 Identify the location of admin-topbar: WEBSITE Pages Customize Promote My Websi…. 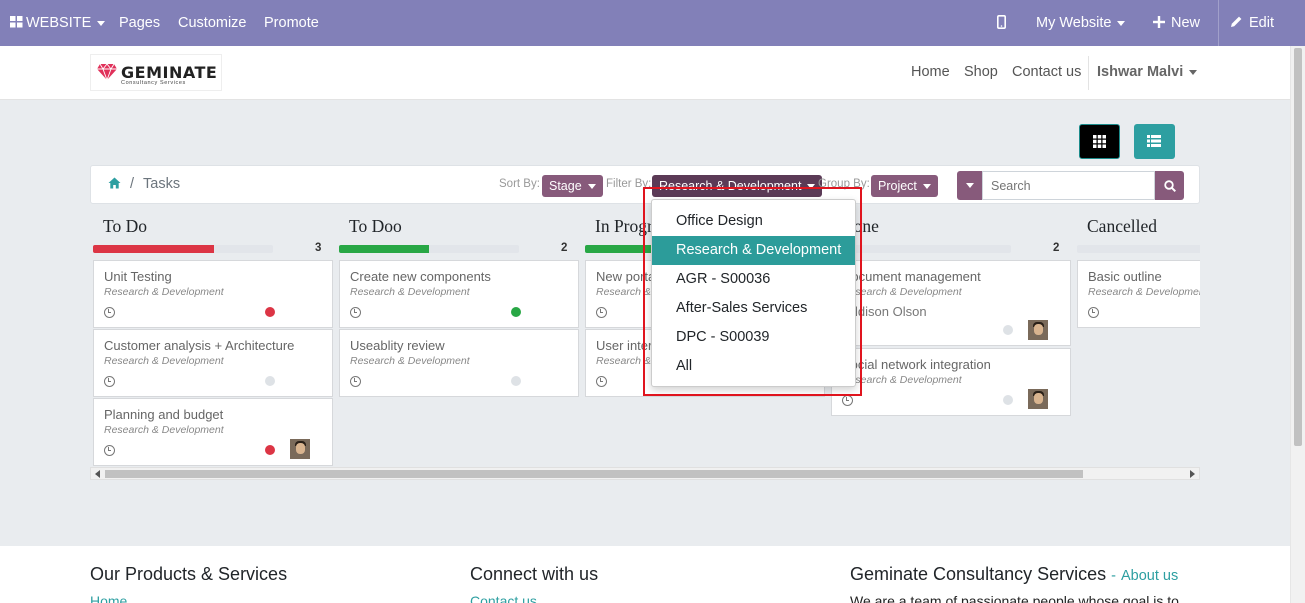
(652, 23).